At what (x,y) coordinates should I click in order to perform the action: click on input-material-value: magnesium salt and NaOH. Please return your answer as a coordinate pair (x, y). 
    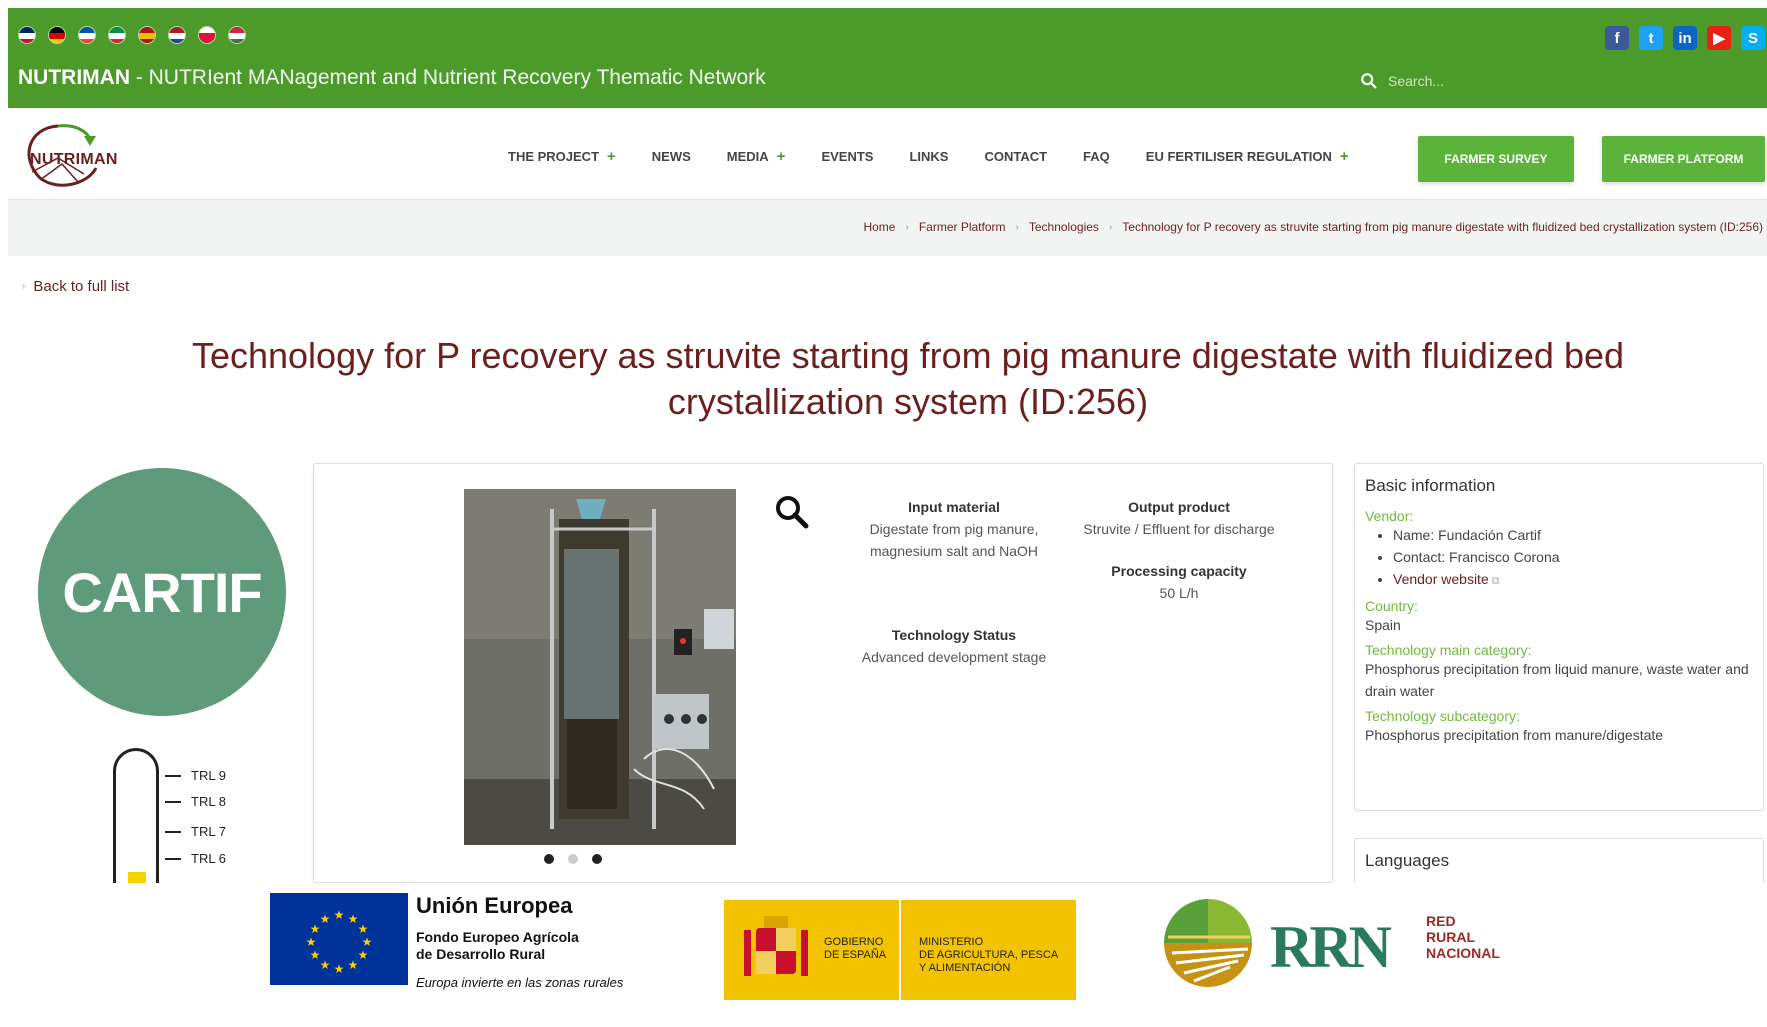
    Looking at the image, I should click on (954, 551).